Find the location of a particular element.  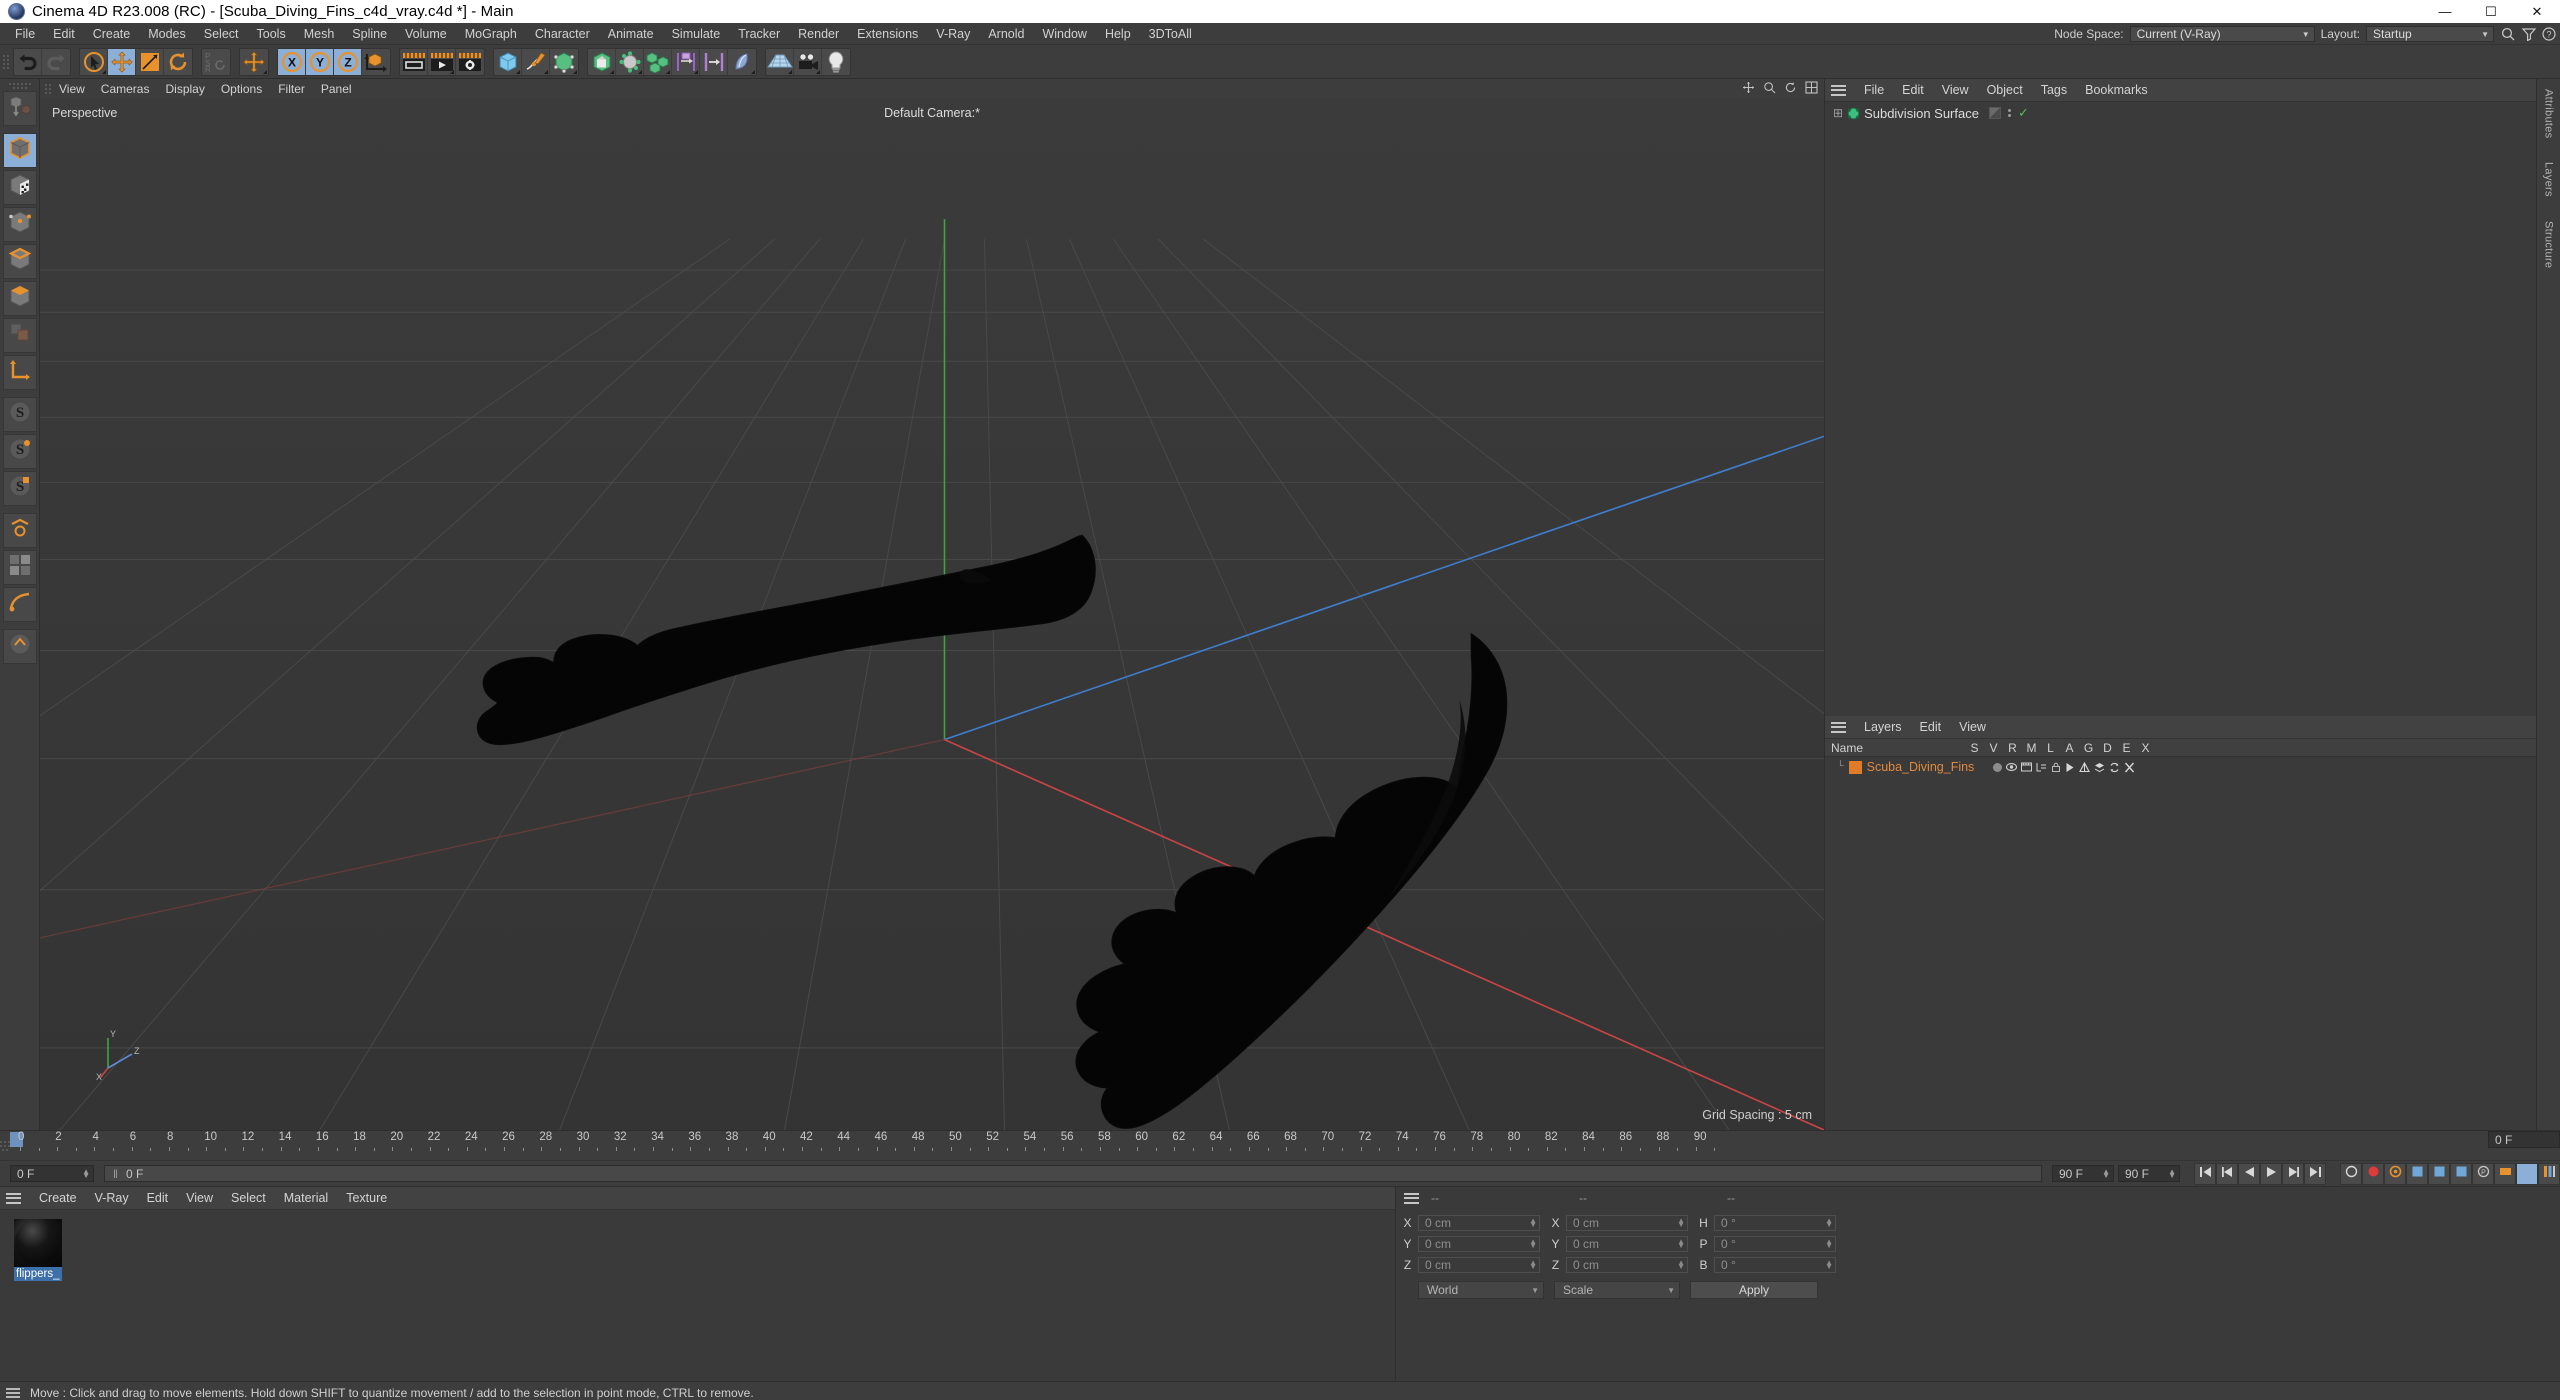

menu-create: Create is located at coordinates (112, 34).